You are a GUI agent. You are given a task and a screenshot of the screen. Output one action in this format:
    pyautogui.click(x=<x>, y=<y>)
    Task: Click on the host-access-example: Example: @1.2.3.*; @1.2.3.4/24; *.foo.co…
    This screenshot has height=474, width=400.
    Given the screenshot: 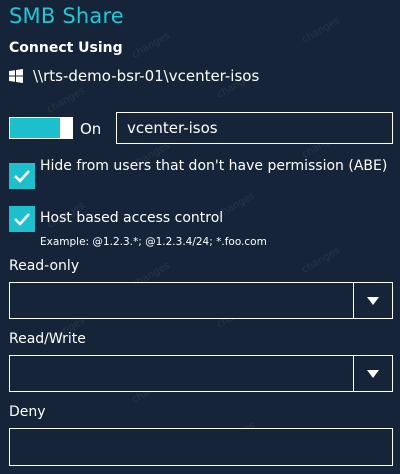 What is the action you would take?
    pyautogui.click(x=153, y=242)
    